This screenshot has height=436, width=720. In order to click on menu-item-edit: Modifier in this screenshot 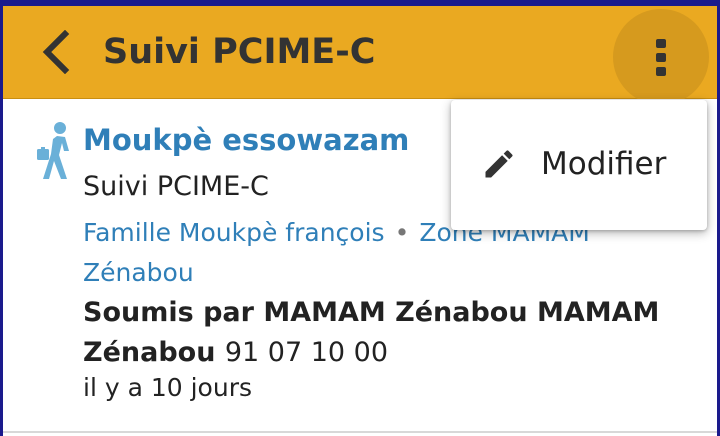, I will do `click(579, 165)`.